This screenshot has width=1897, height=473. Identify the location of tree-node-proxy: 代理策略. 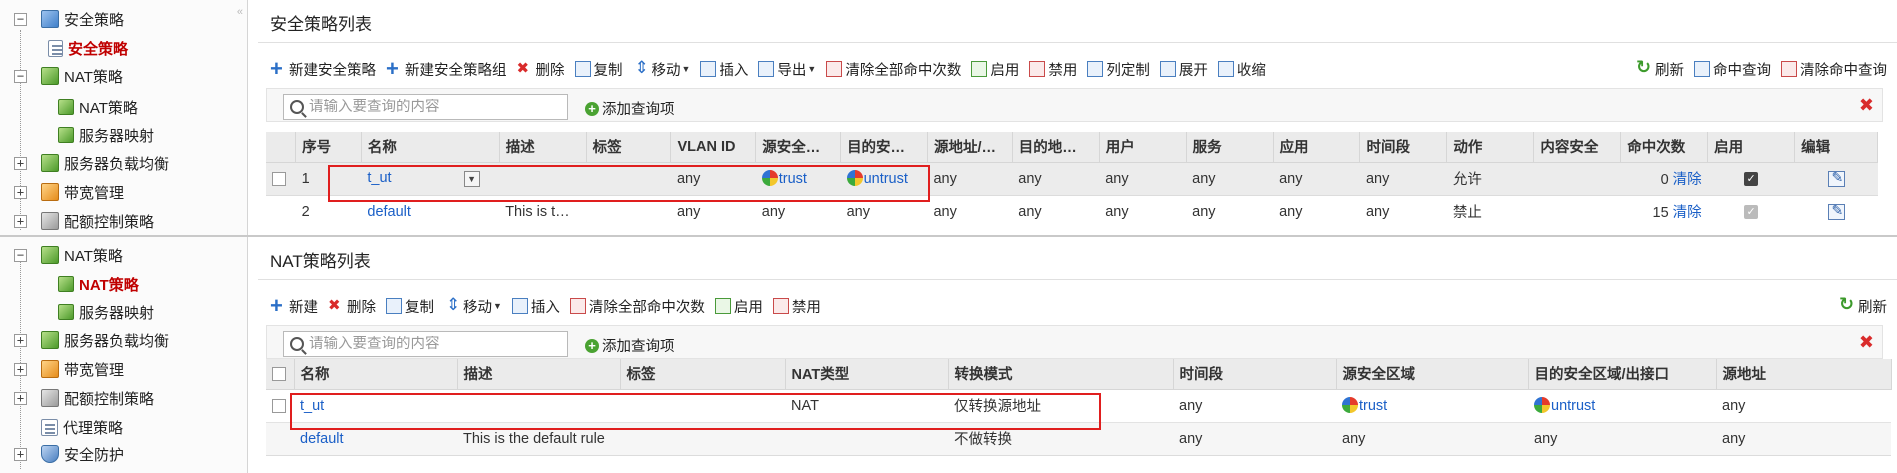
(82, 427).